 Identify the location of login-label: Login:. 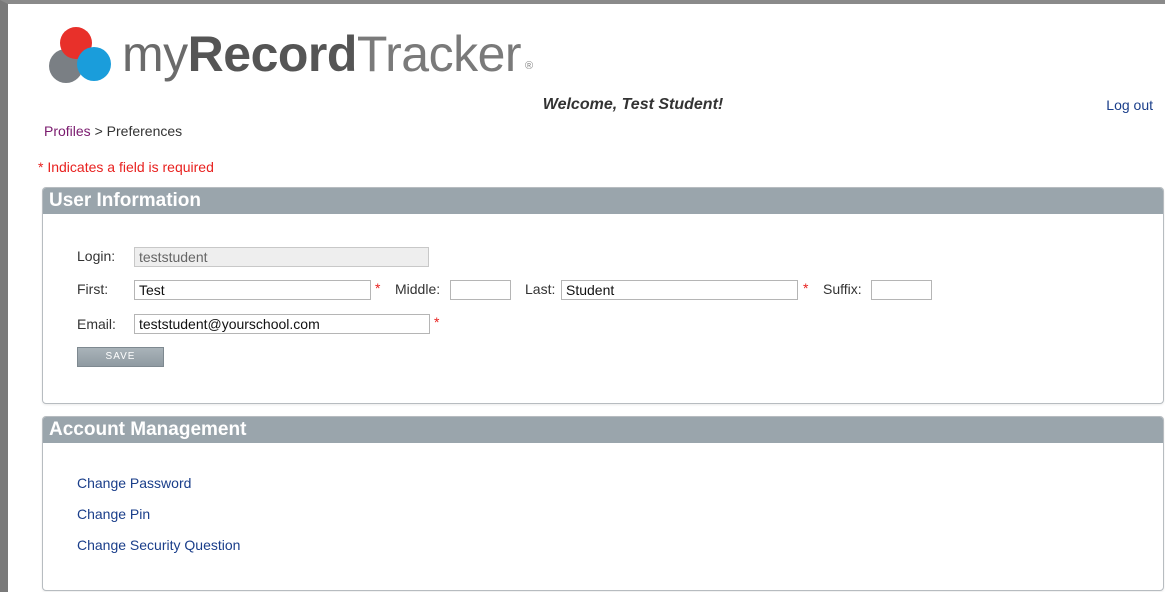
(96, 256).